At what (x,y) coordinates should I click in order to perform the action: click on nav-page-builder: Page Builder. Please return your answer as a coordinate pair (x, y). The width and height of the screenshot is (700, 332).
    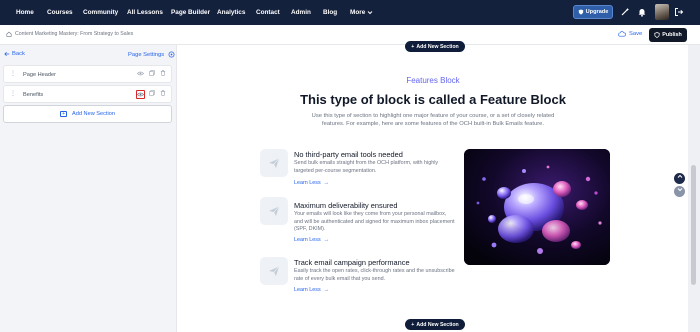
    Looking at the image, I should click on (190, 12).